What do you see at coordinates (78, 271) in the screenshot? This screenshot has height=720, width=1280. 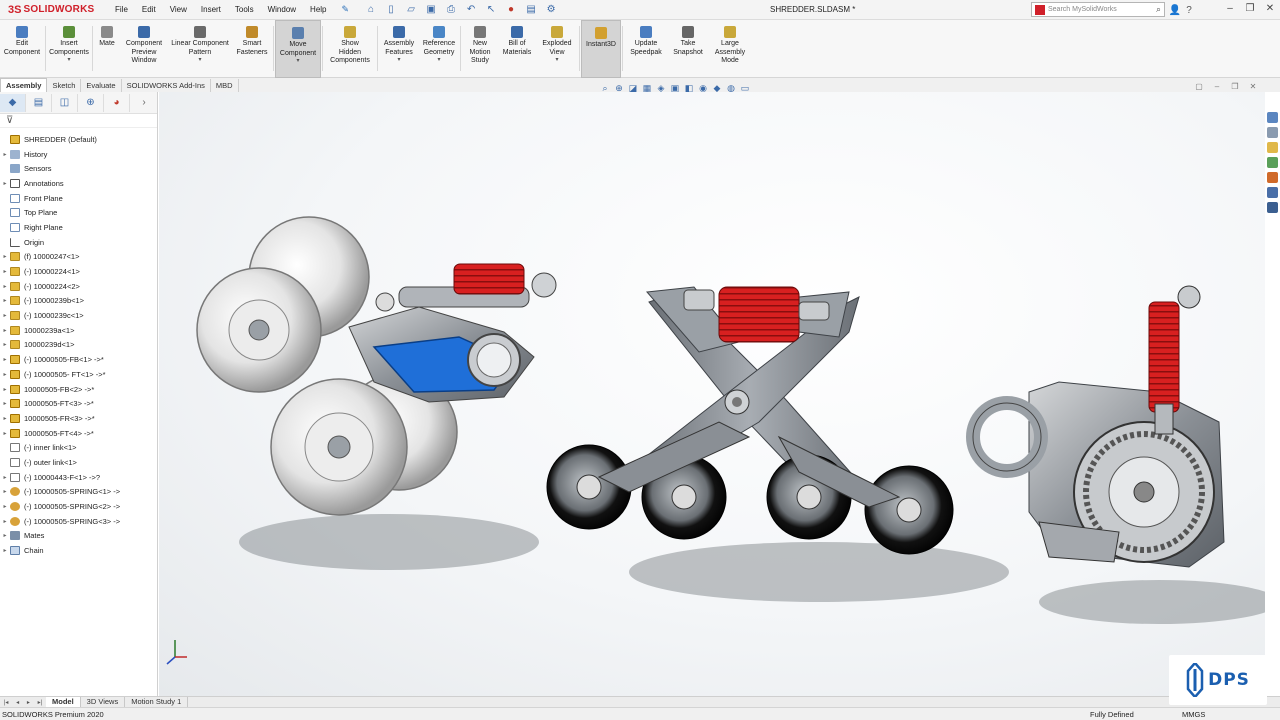 I see `tree-node: ▸ (-) 10000224<1>` at bounding box center [78, 271].